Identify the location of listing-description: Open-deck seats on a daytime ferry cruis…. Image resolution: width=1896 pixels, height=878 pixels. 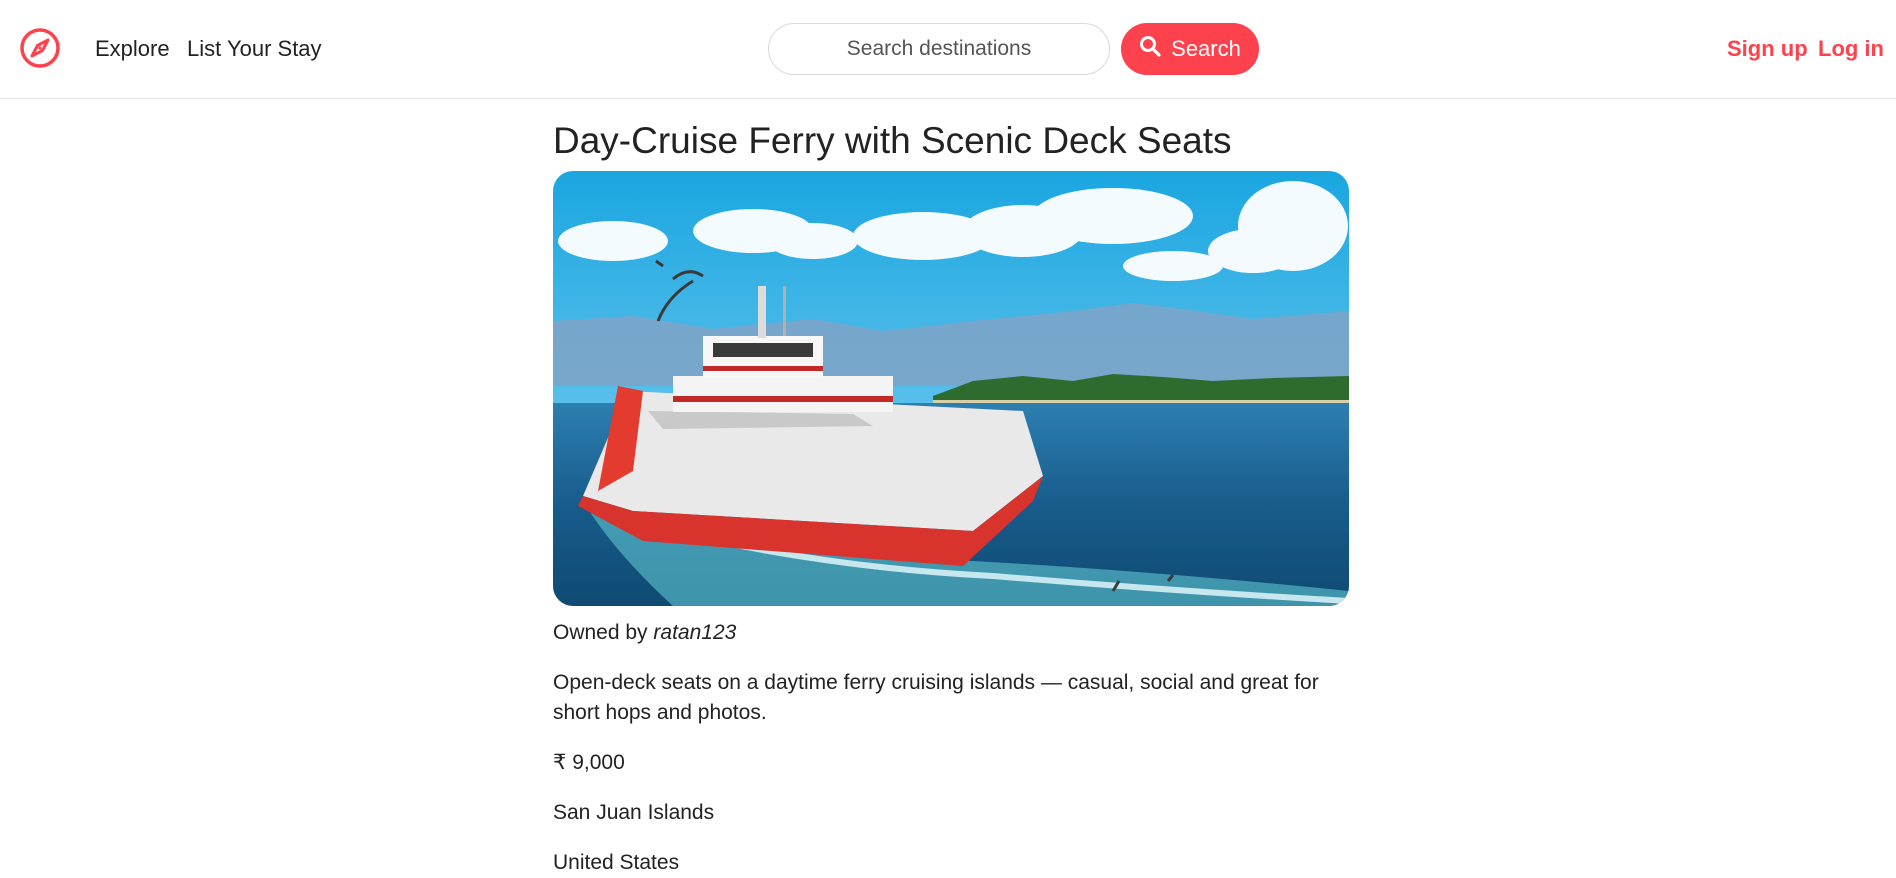
(936, 697).